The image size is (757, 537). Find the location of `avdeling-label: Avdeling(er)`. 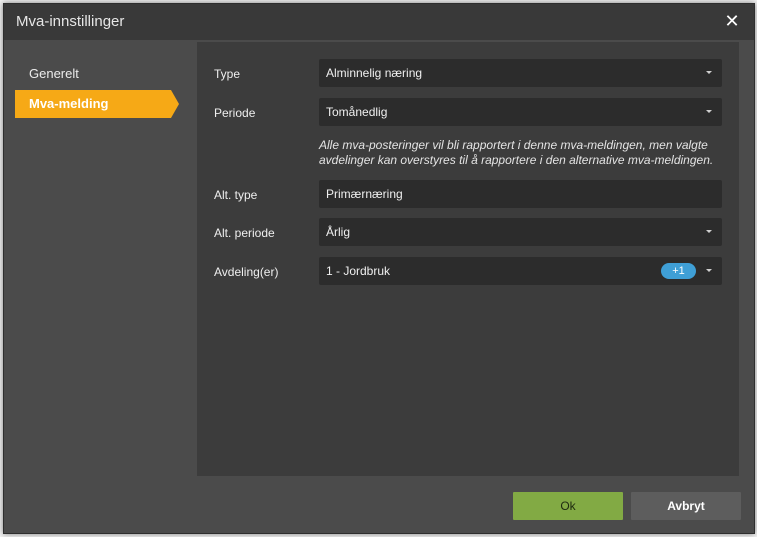

avdeling-label: Avdeling(er) is located at coordinates (246, 272).